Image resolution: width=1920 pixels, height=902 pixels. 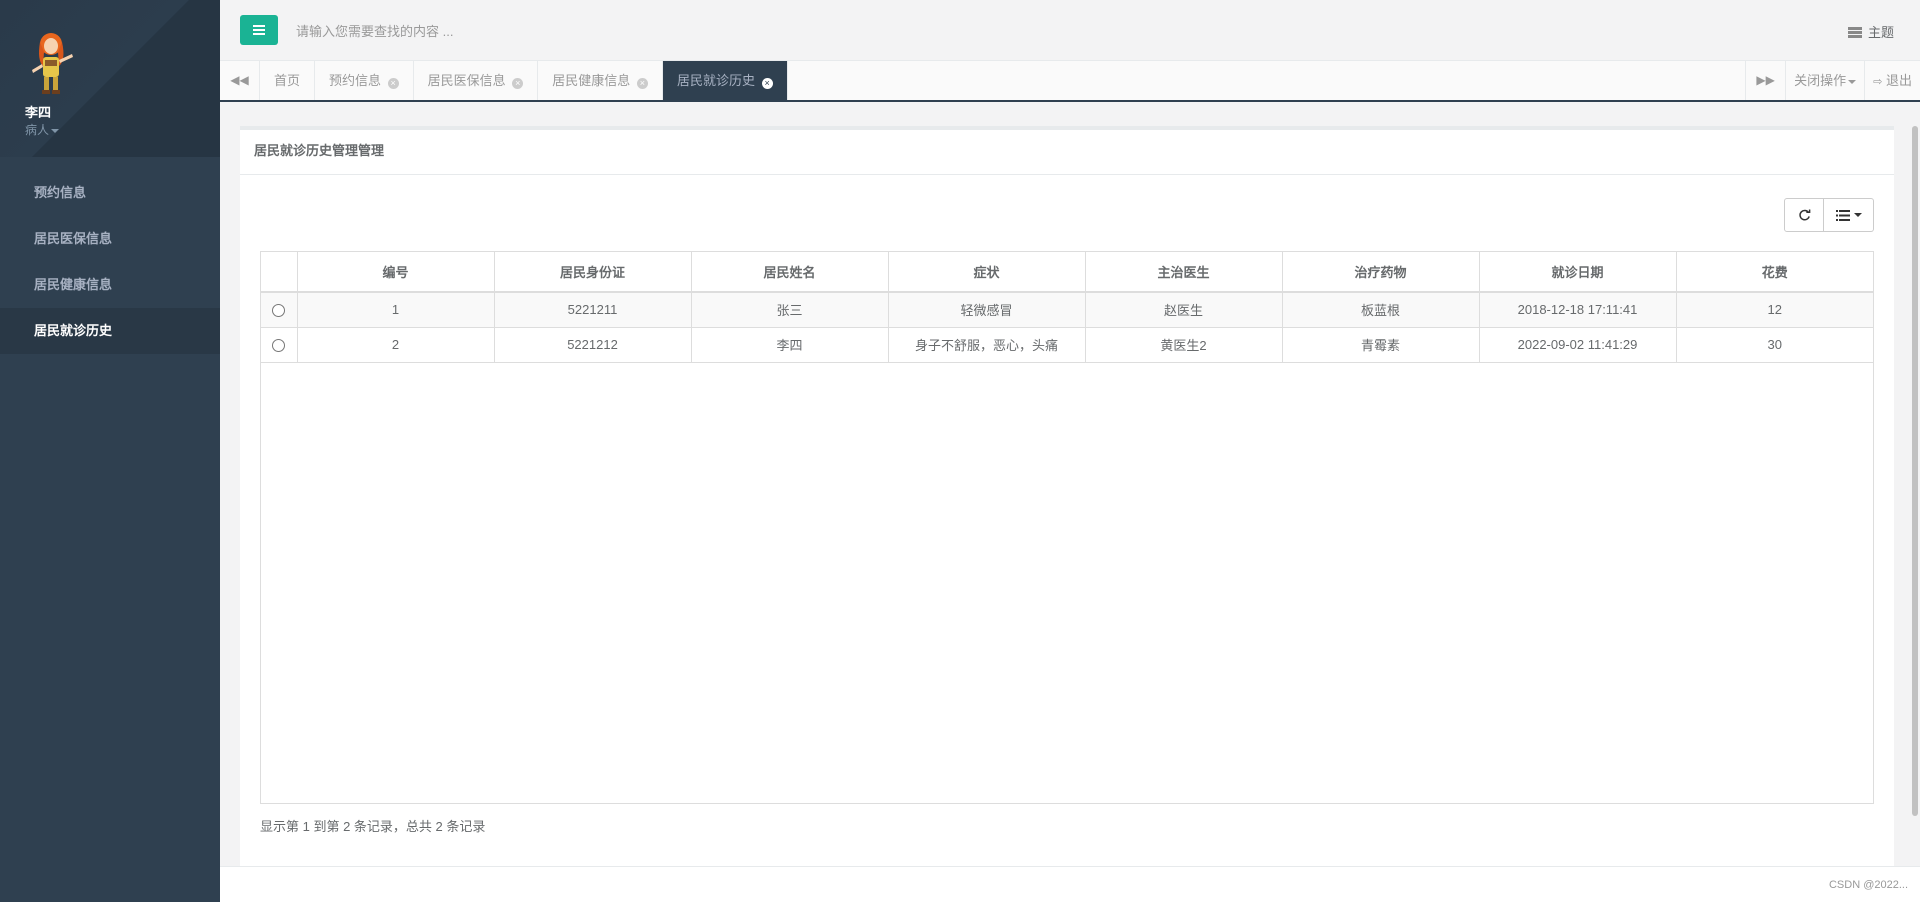 I want to click on tab-label: 居民健康信息, so click(x=591, y=80).